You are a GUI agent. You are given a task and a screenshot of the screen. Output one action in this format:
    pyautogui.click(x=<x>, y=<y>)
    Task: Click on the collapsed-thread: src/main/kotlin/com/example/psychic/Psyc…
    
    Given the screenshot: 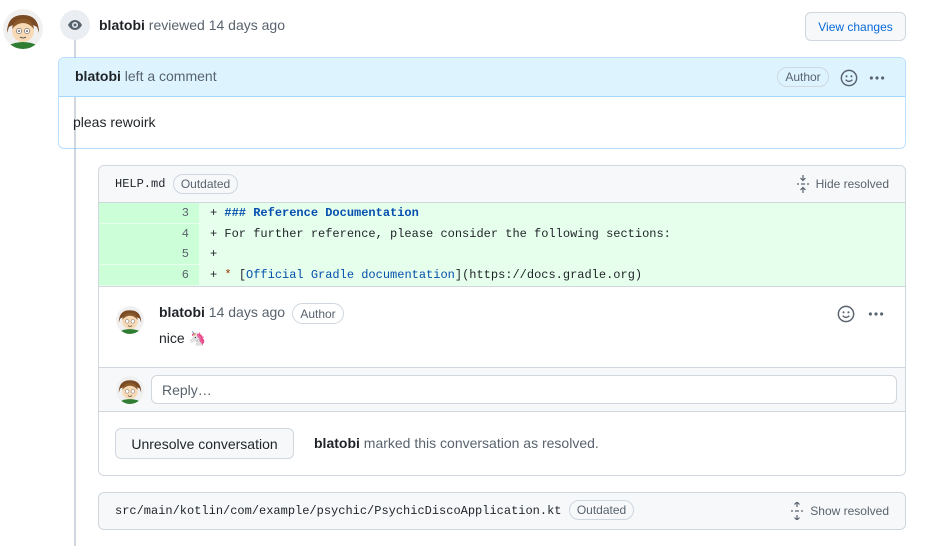 What is the action you would take?
    pyautogui.click(x=502, y=511)
    